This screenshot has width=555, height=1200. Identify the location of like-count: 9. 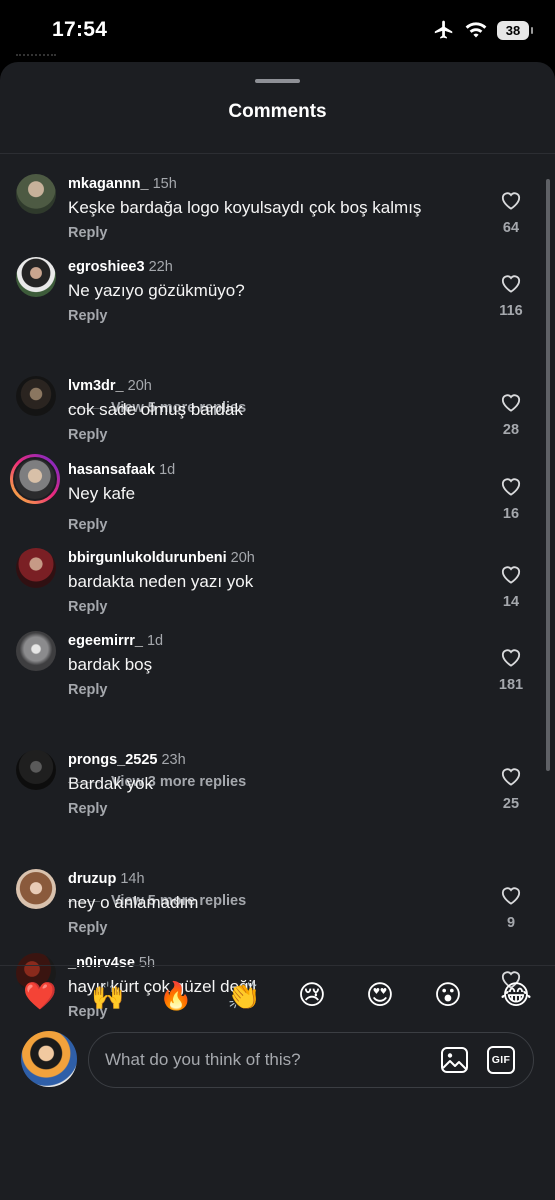
(511, 923).